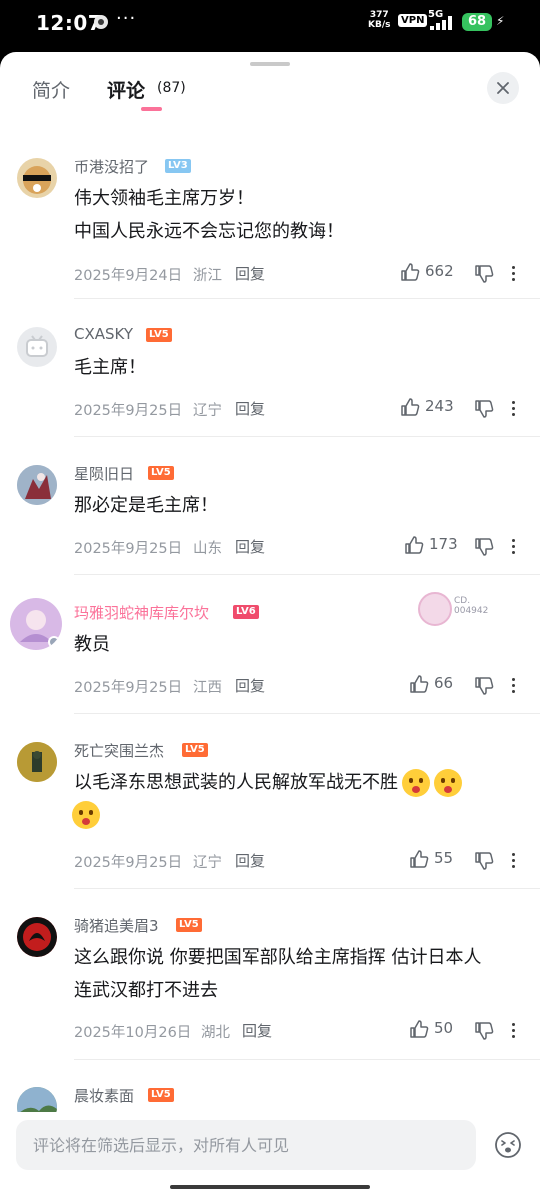 The image size is (540, 1200). Describe the element at coordinates (413, 20) in the screenshot. I see `vpn-icon: VPN` at that location.